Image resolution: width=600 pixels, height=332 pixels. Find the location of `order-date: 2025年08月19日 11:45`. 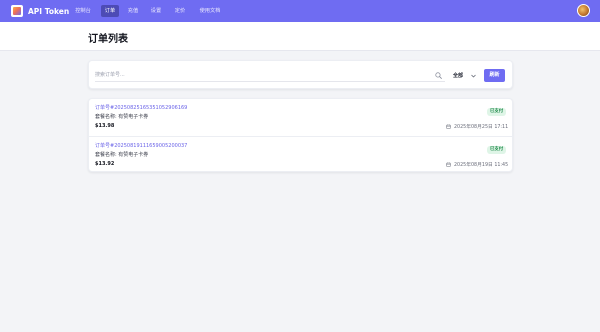

order-date: 2025年08月19日 11:45 is located at coordinates (477, 164).